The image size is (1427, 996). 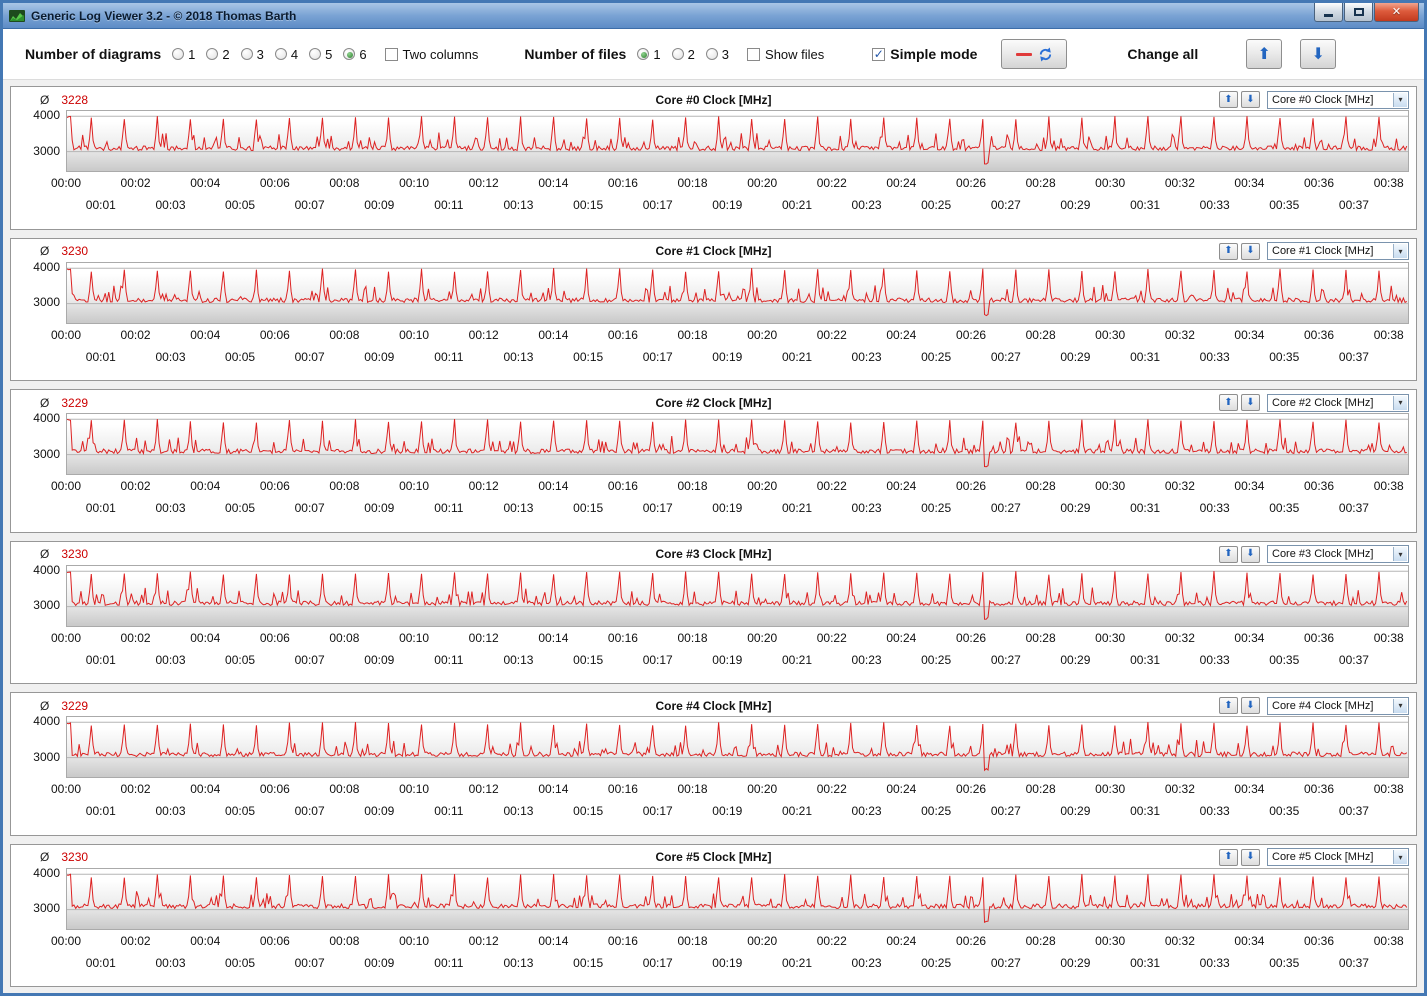 I want to click on x-tick-label: 00:11, so click(x=449, y=962).